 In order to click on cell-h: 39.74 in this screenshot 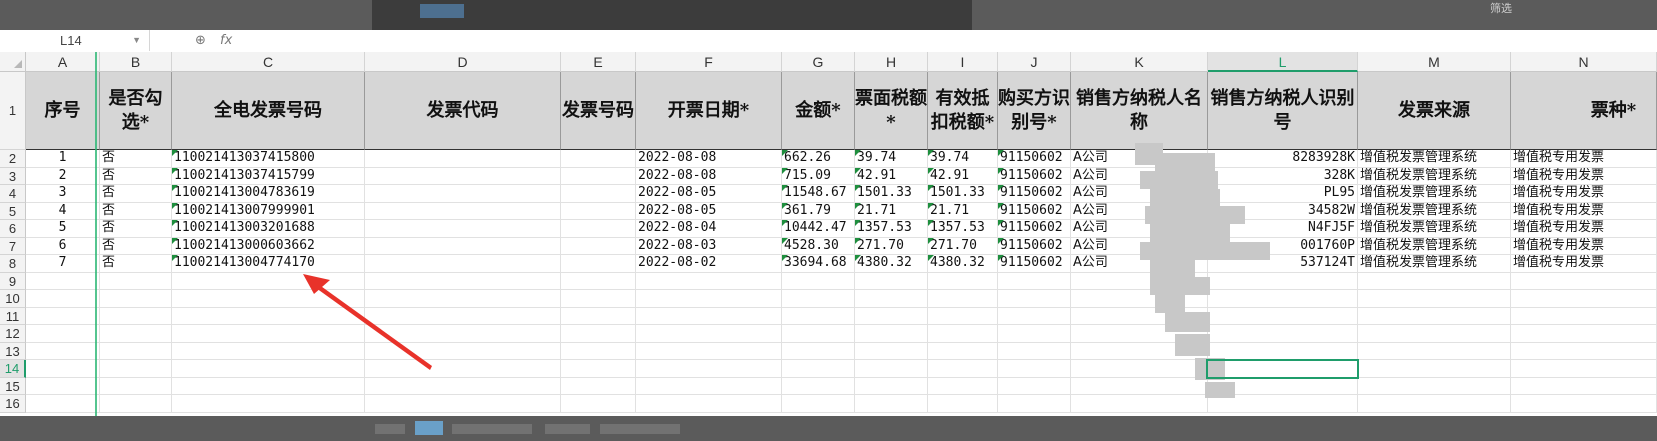, I will do `click(891, 159)`.